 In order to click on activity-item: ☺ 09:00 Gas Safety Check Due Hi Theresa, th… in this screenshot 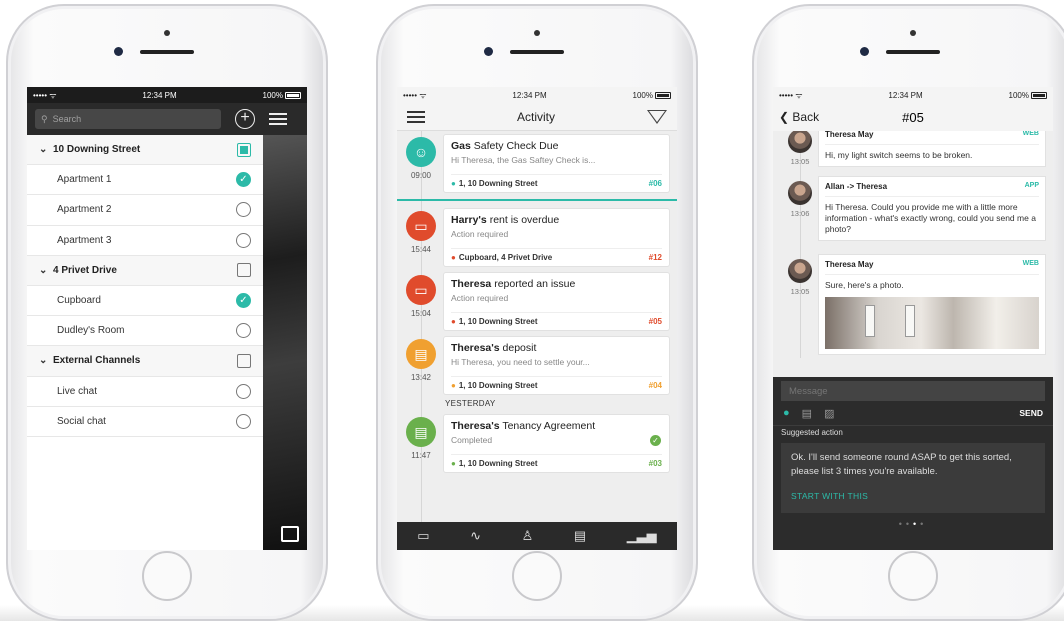, I will do `click(537, 163)`.